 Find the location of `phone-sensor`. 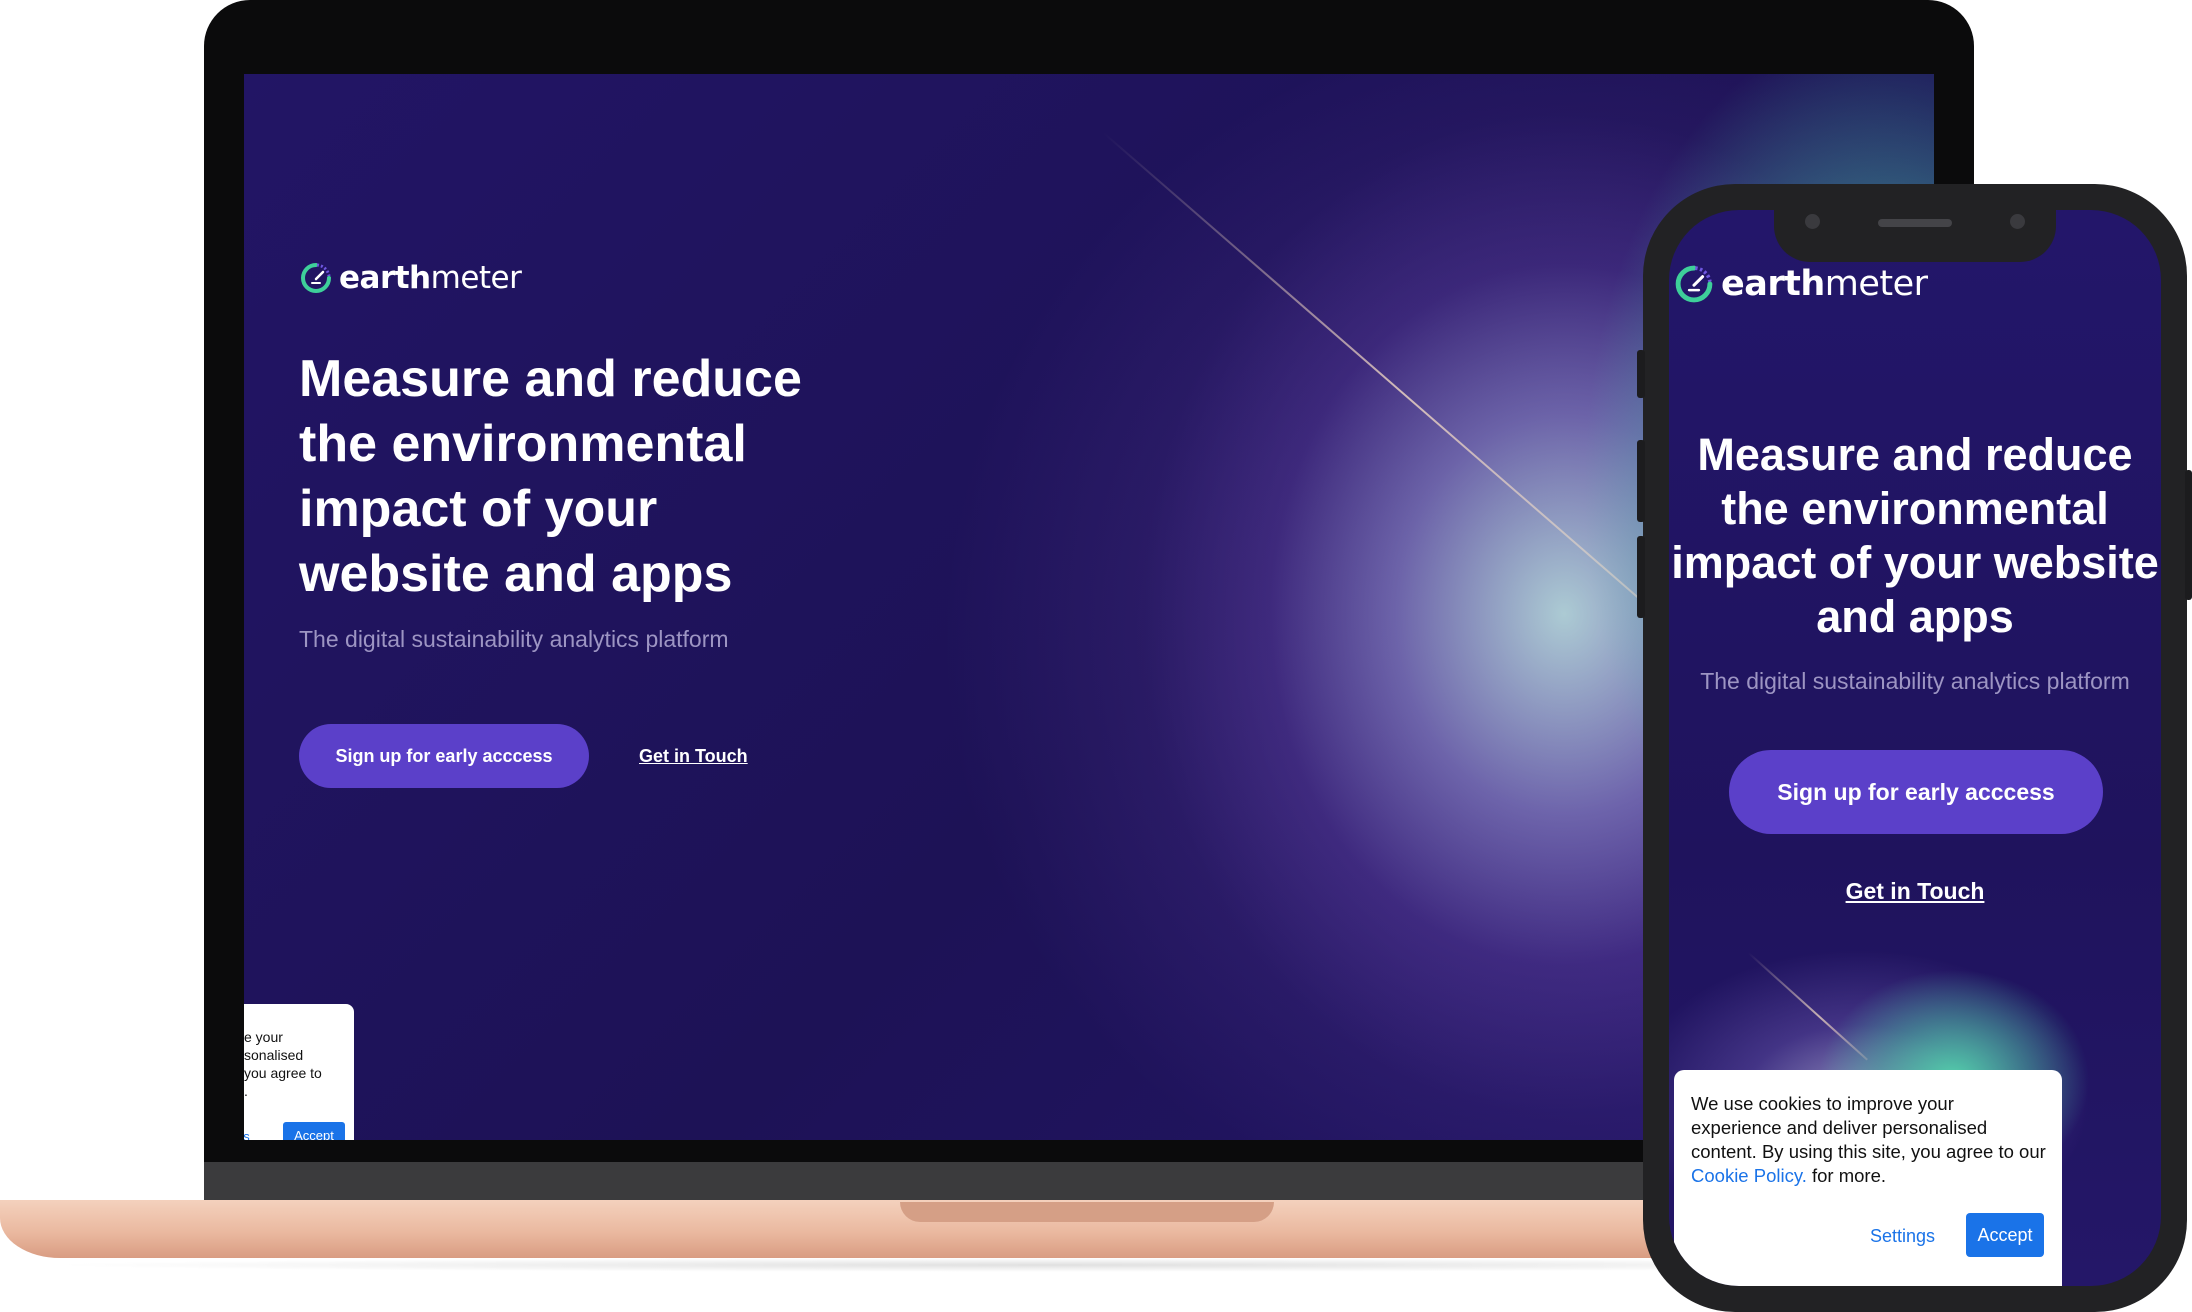

phone-sensor is located at coordinates (2017, 221).